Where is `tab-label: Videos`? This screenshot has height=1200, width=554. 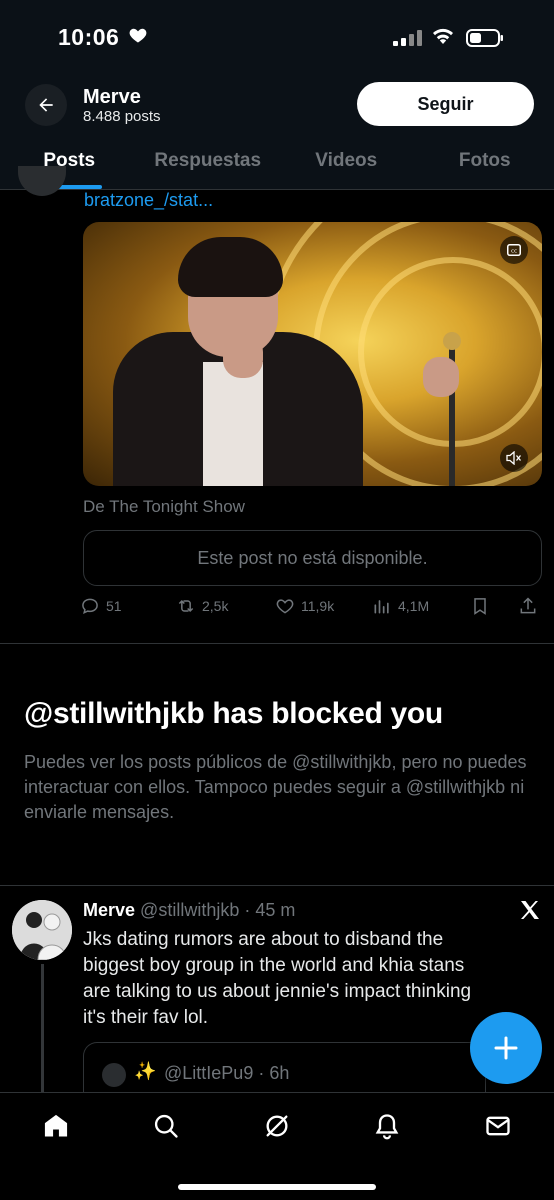
tab-label: Videos is located at coordinates (346, 160).